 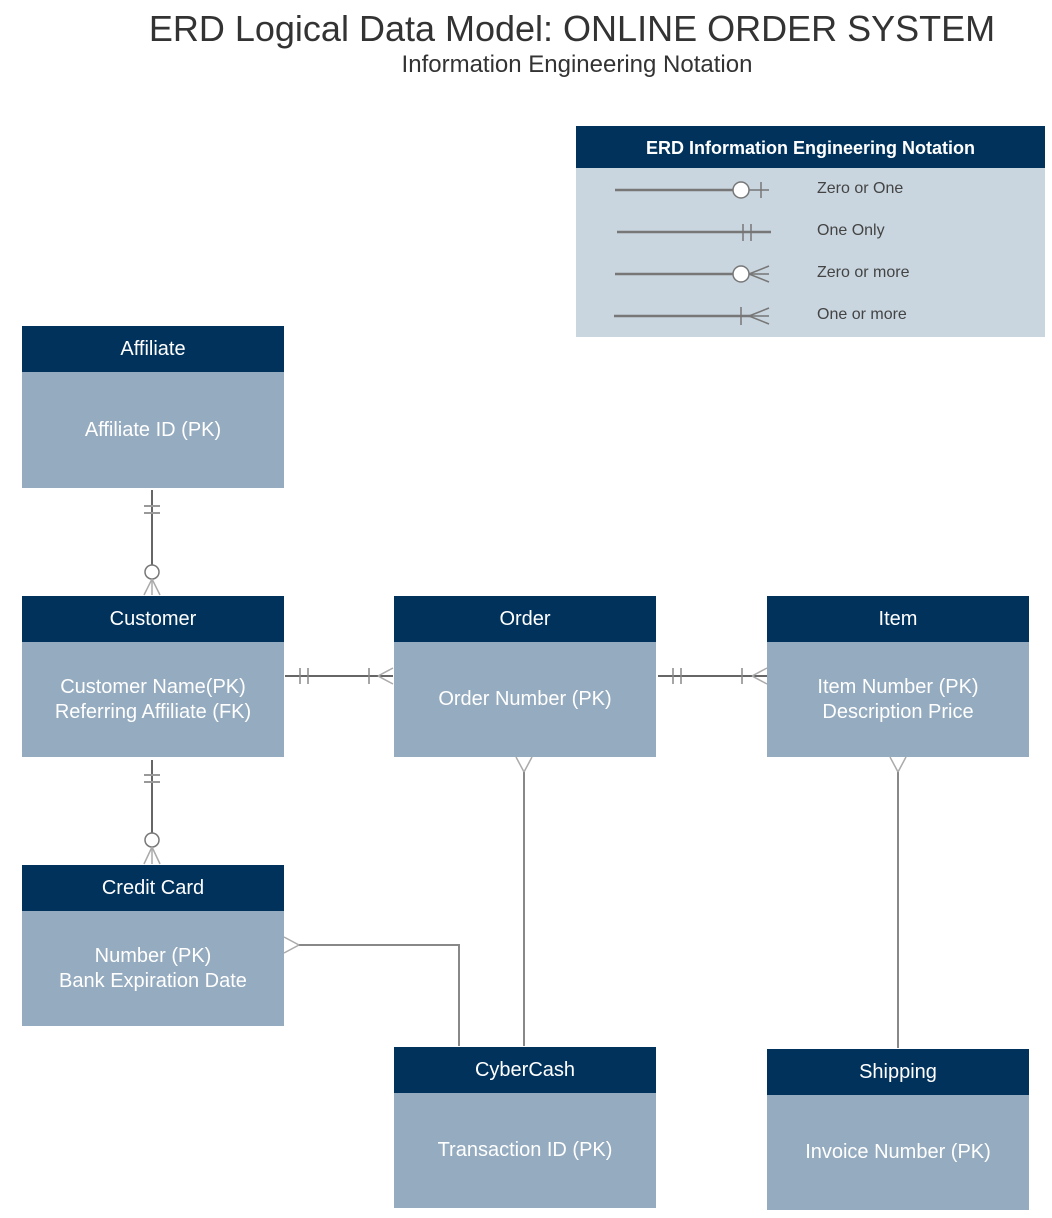 What do you see at coordinates (851, 230) in the screenshot?
I see `legend-label-one-only: One Only` at bounding box center [851, 230].